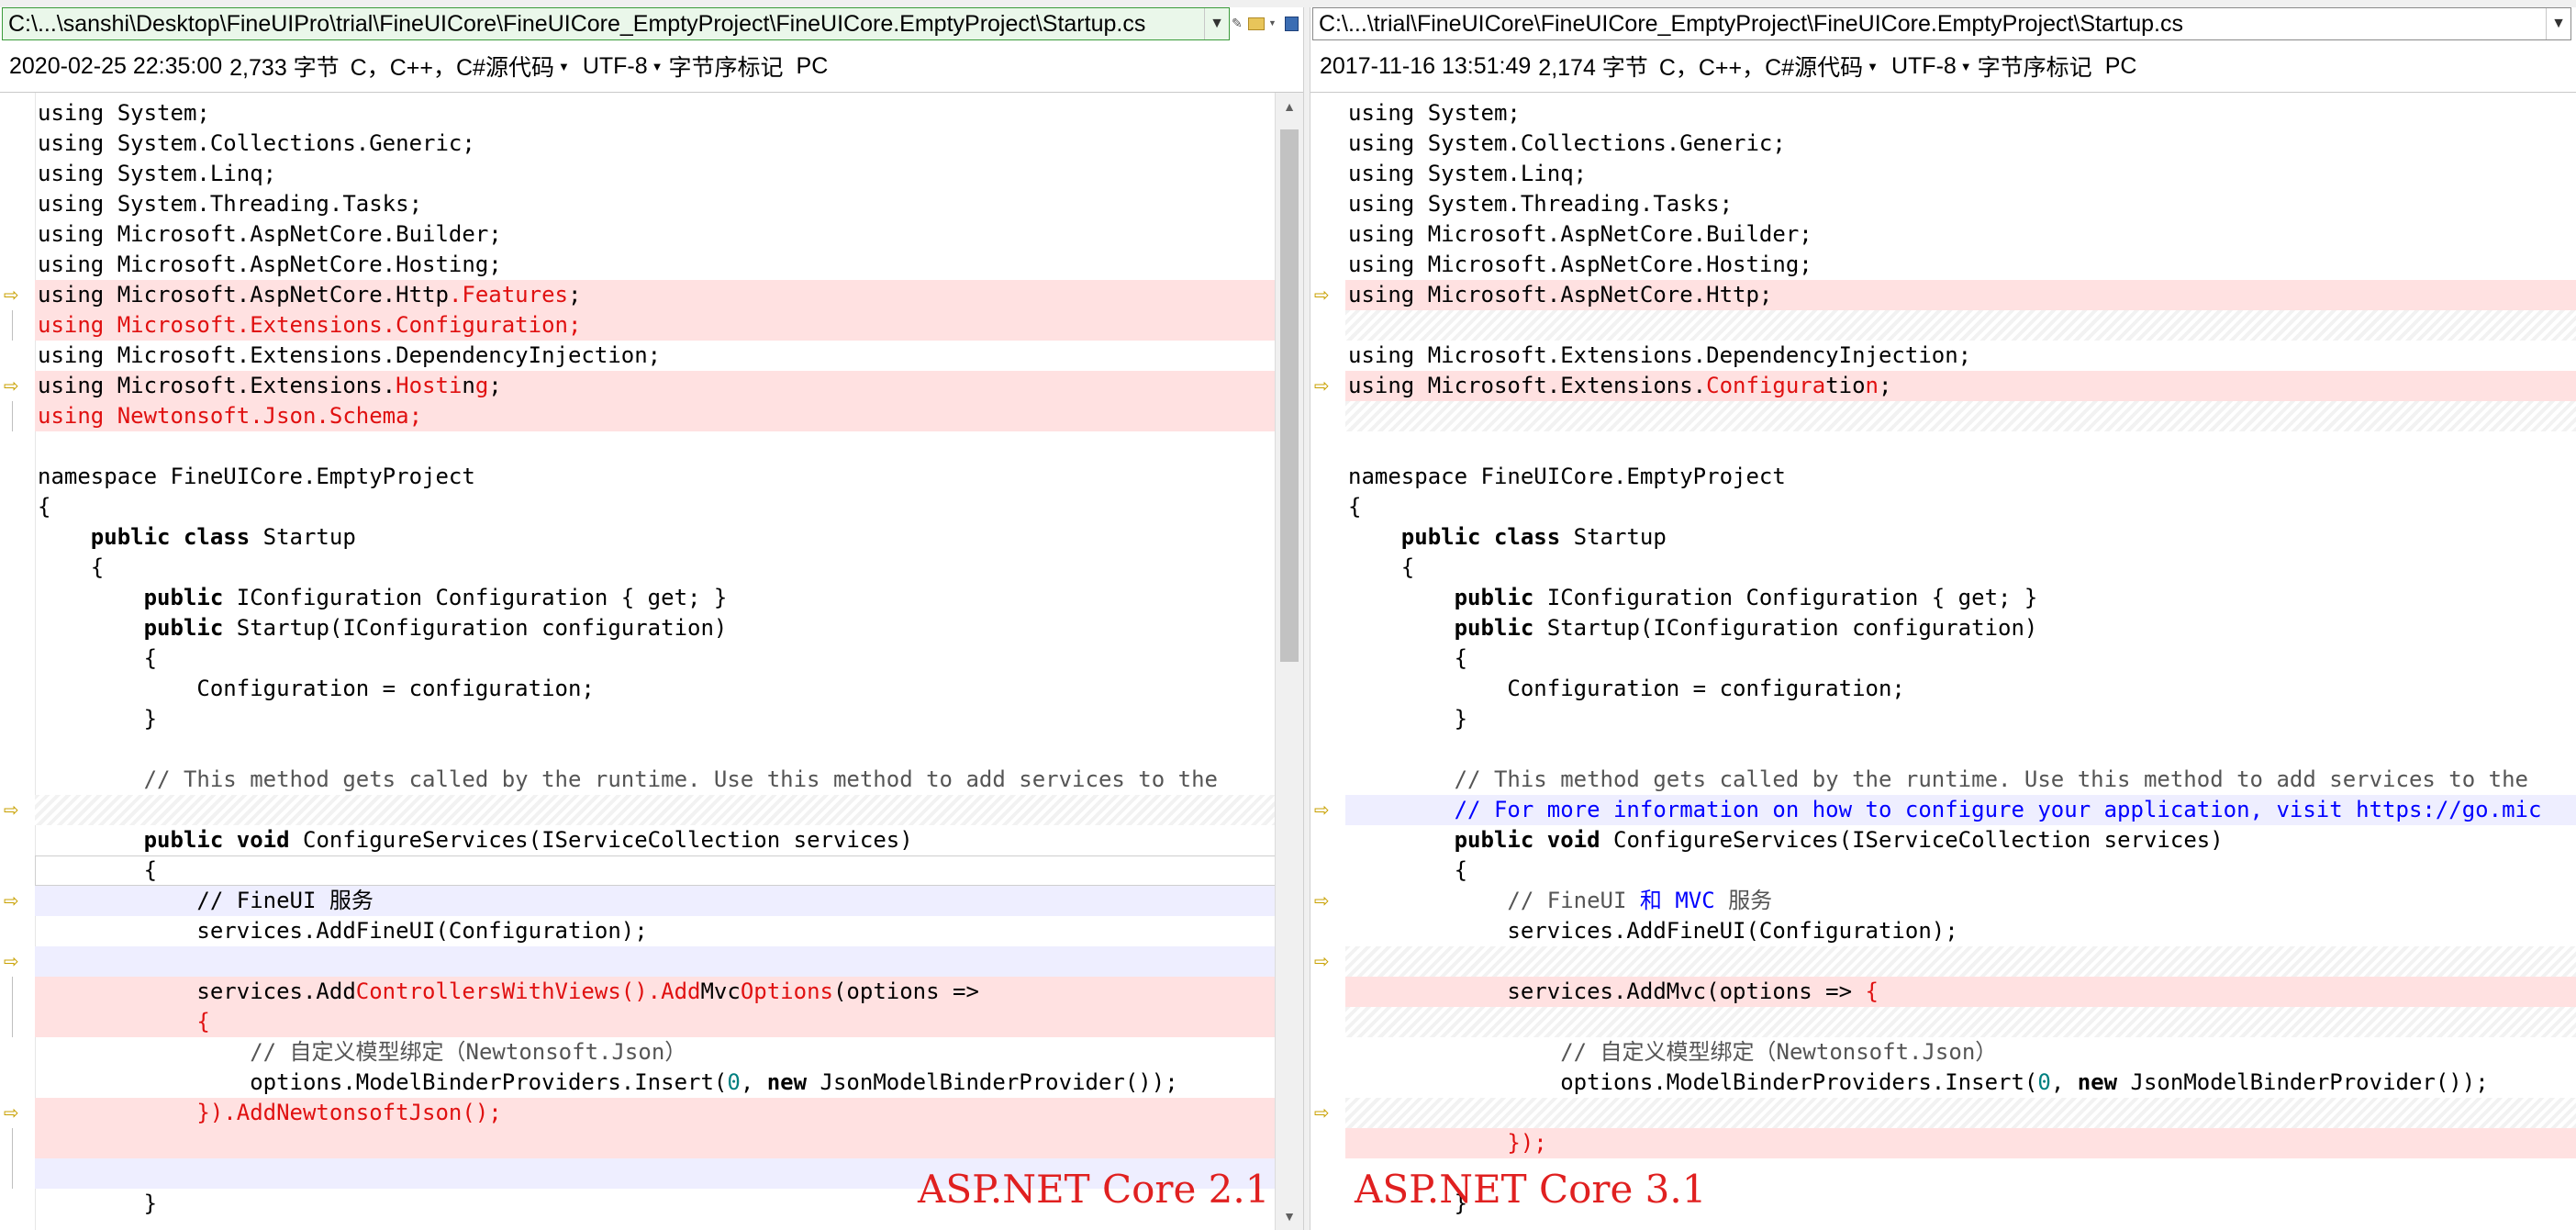 This screenshot has height=1230, width=2576. I want to click on code-line: using Newtonsoft.Json.Schema;, so click(655, 416).